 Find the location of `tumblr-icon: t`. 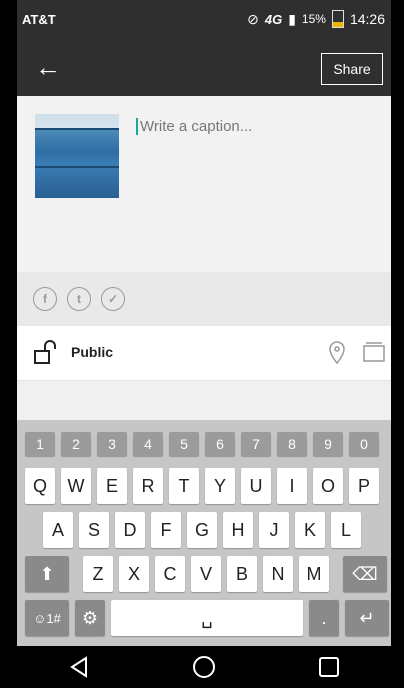

tumblr-icon: t is located at coordinates (79, 299).